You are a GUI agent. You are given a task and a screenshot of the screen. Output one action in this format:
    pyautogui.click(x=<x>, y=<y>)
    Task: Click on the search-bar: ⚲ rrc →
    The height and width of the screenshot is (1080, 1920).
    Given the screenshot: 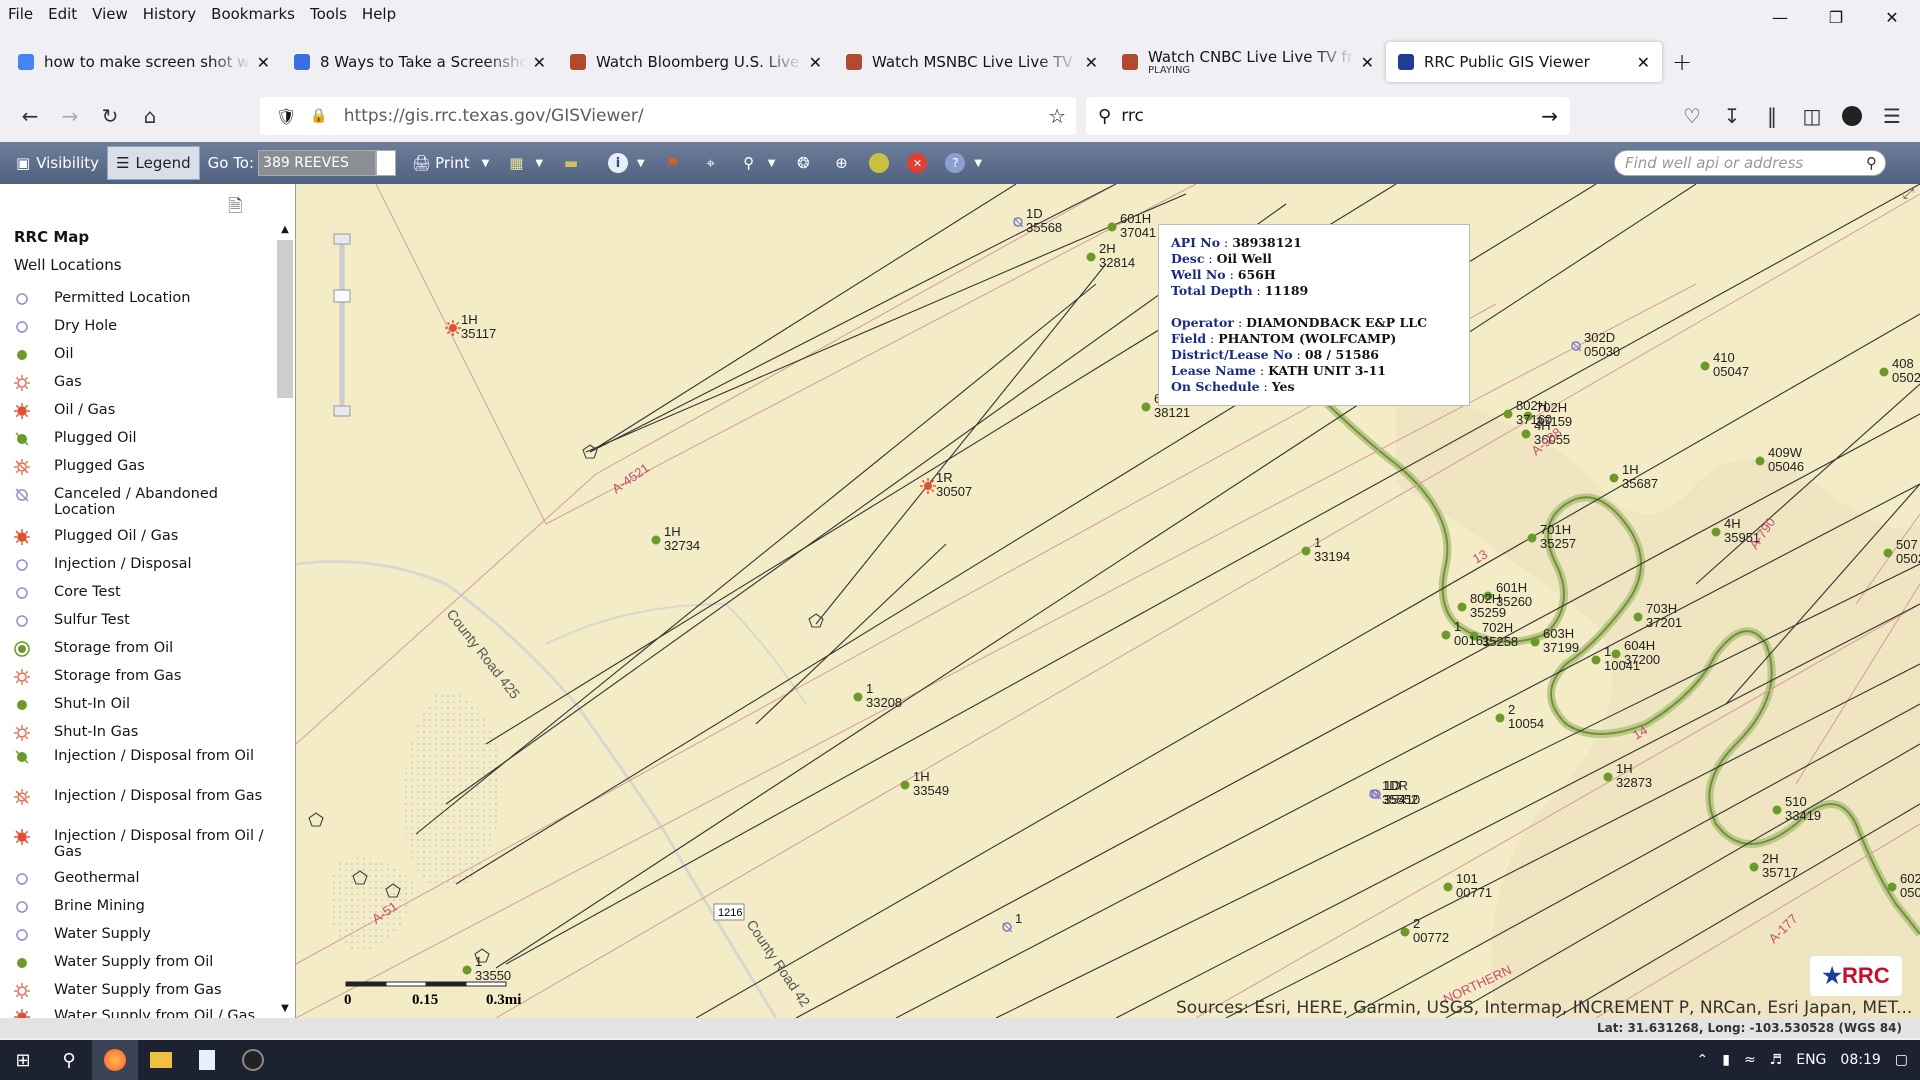 What is the action you would take?
    pyautogui.click(x=1328, y=116)
    